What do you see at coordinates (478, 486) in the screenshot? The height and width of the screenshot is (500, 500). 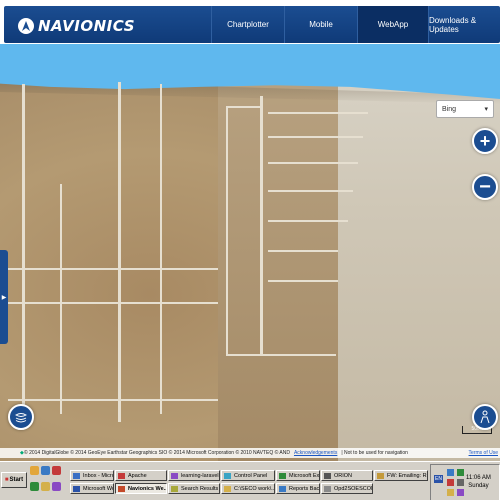 I see `clock-day: Sunday` at bounding box center [478, 486].